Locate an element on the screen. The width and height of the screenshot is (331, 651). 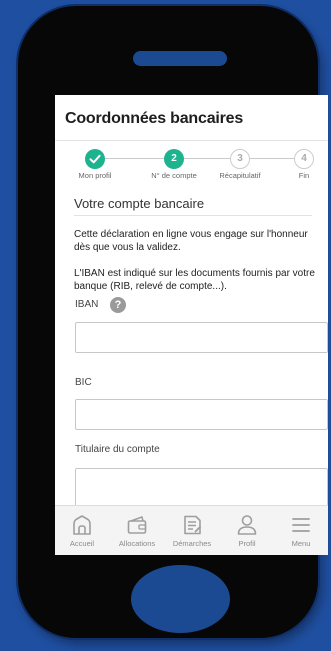
account-holder-field is located at coordinates (201, 486).